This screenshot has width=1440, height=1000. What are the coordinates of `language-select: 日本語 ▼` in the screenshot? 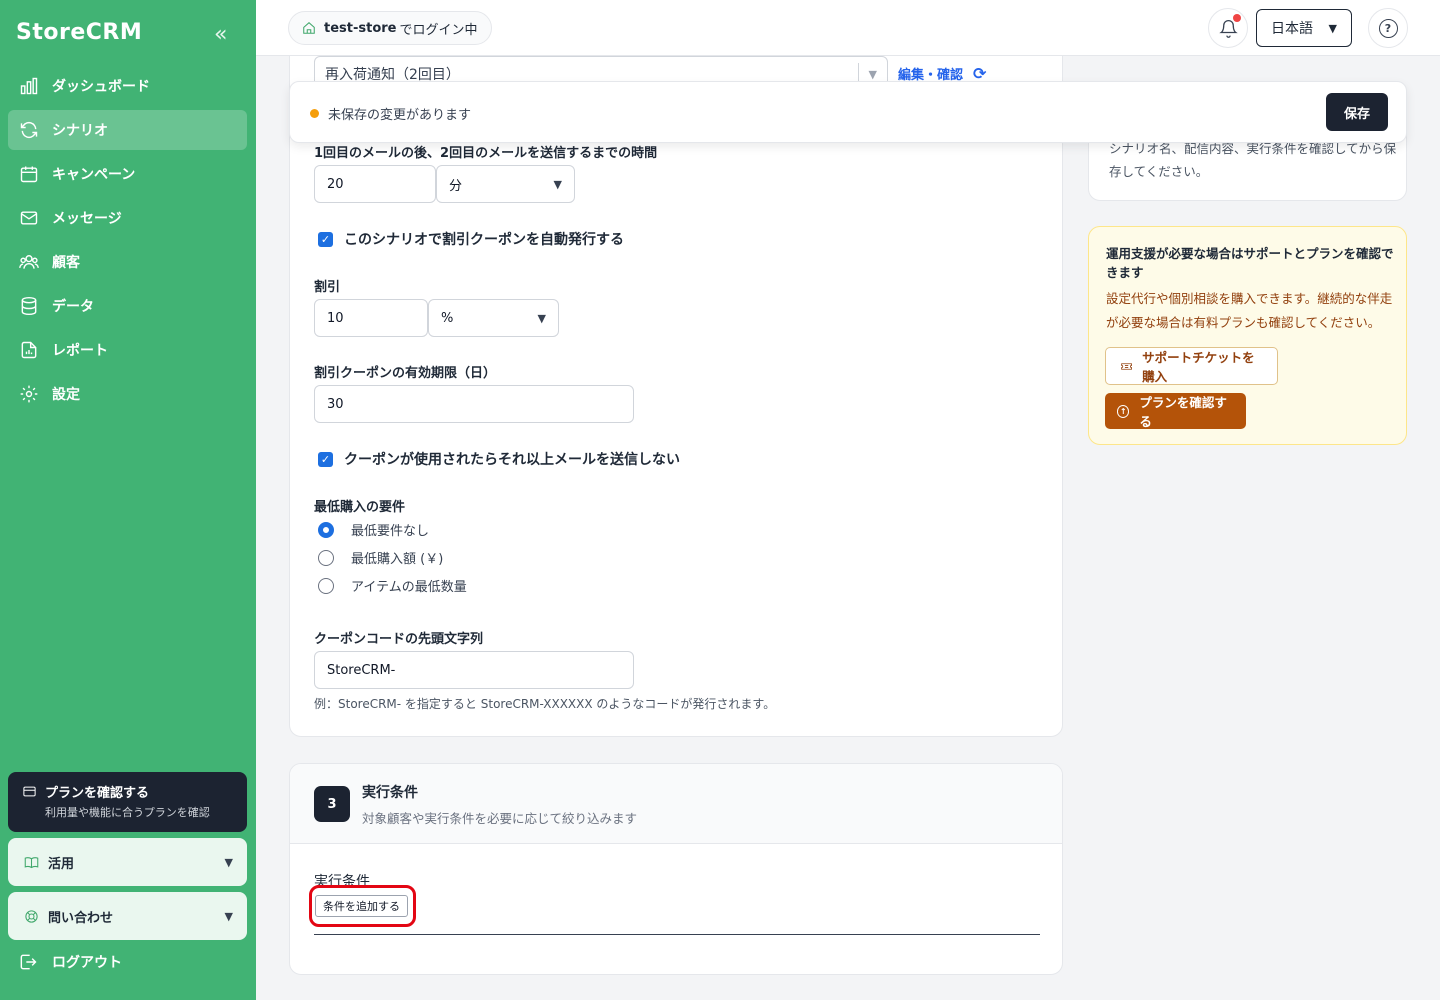 It's located at (1304, 28).